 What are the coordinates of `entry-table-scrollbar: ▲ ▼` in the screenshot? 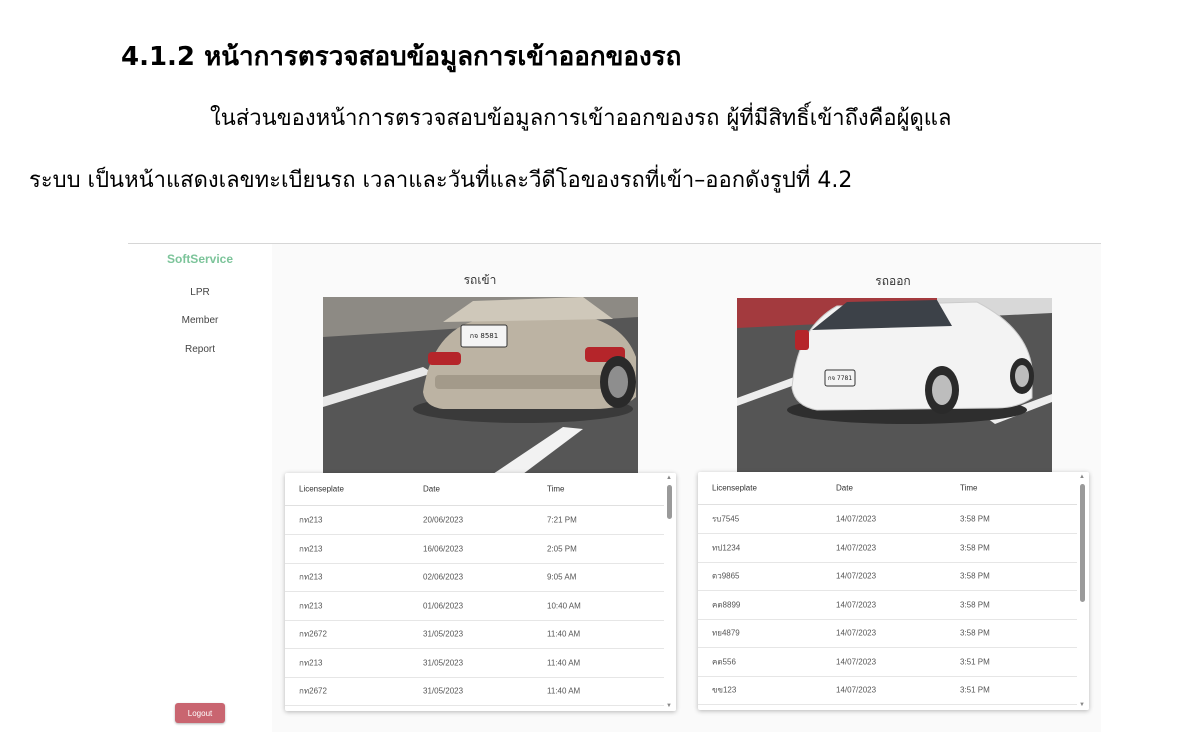 It's located at (670, 592).